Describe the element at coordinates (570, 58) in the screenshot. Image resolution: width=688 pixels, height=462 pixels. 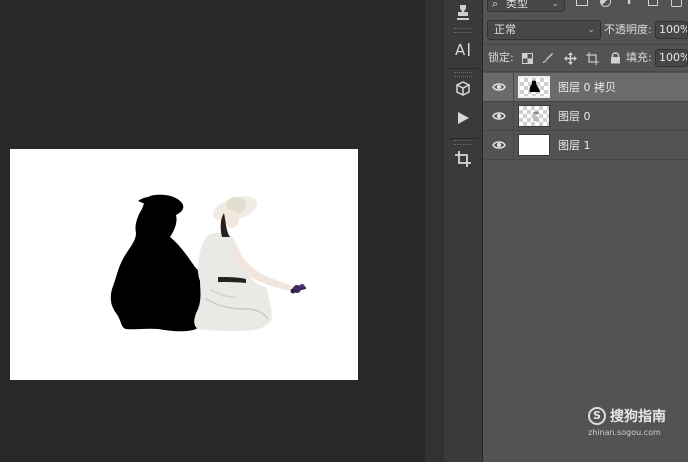
I see `lock-position-icon` at that location.